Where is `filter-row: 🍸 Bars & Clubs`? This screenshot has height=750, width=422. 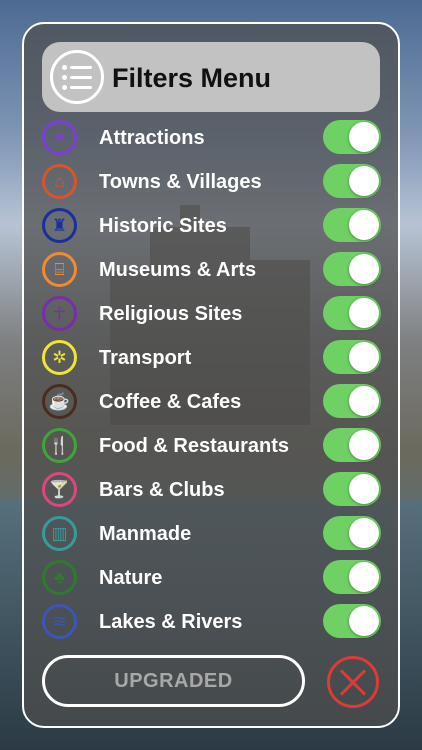
filter-row: 🍸 Bars & Clubs is located at coordinates (212, 490).